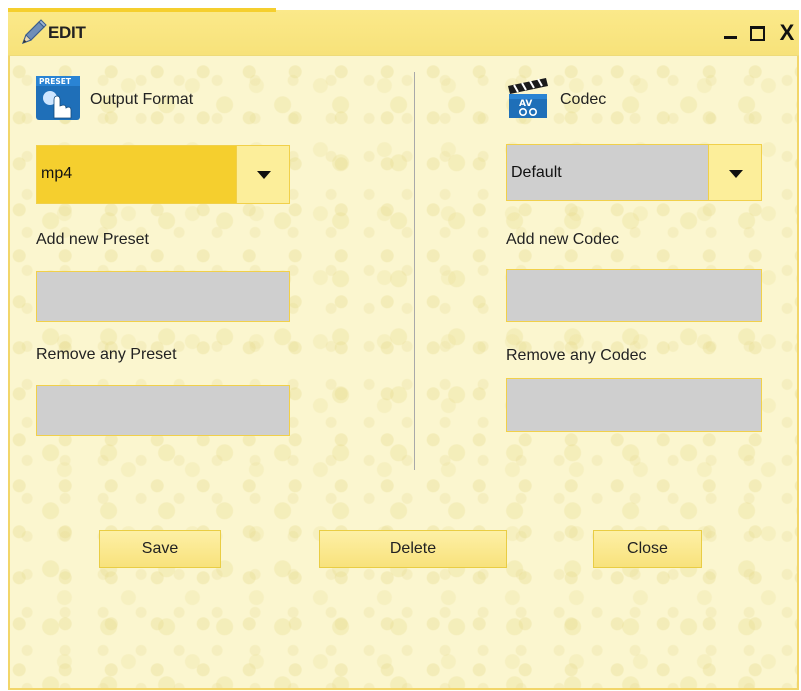  Describe the element at coordinates (160, 549) in the screenshot. I see `save-button: Save` at that location.